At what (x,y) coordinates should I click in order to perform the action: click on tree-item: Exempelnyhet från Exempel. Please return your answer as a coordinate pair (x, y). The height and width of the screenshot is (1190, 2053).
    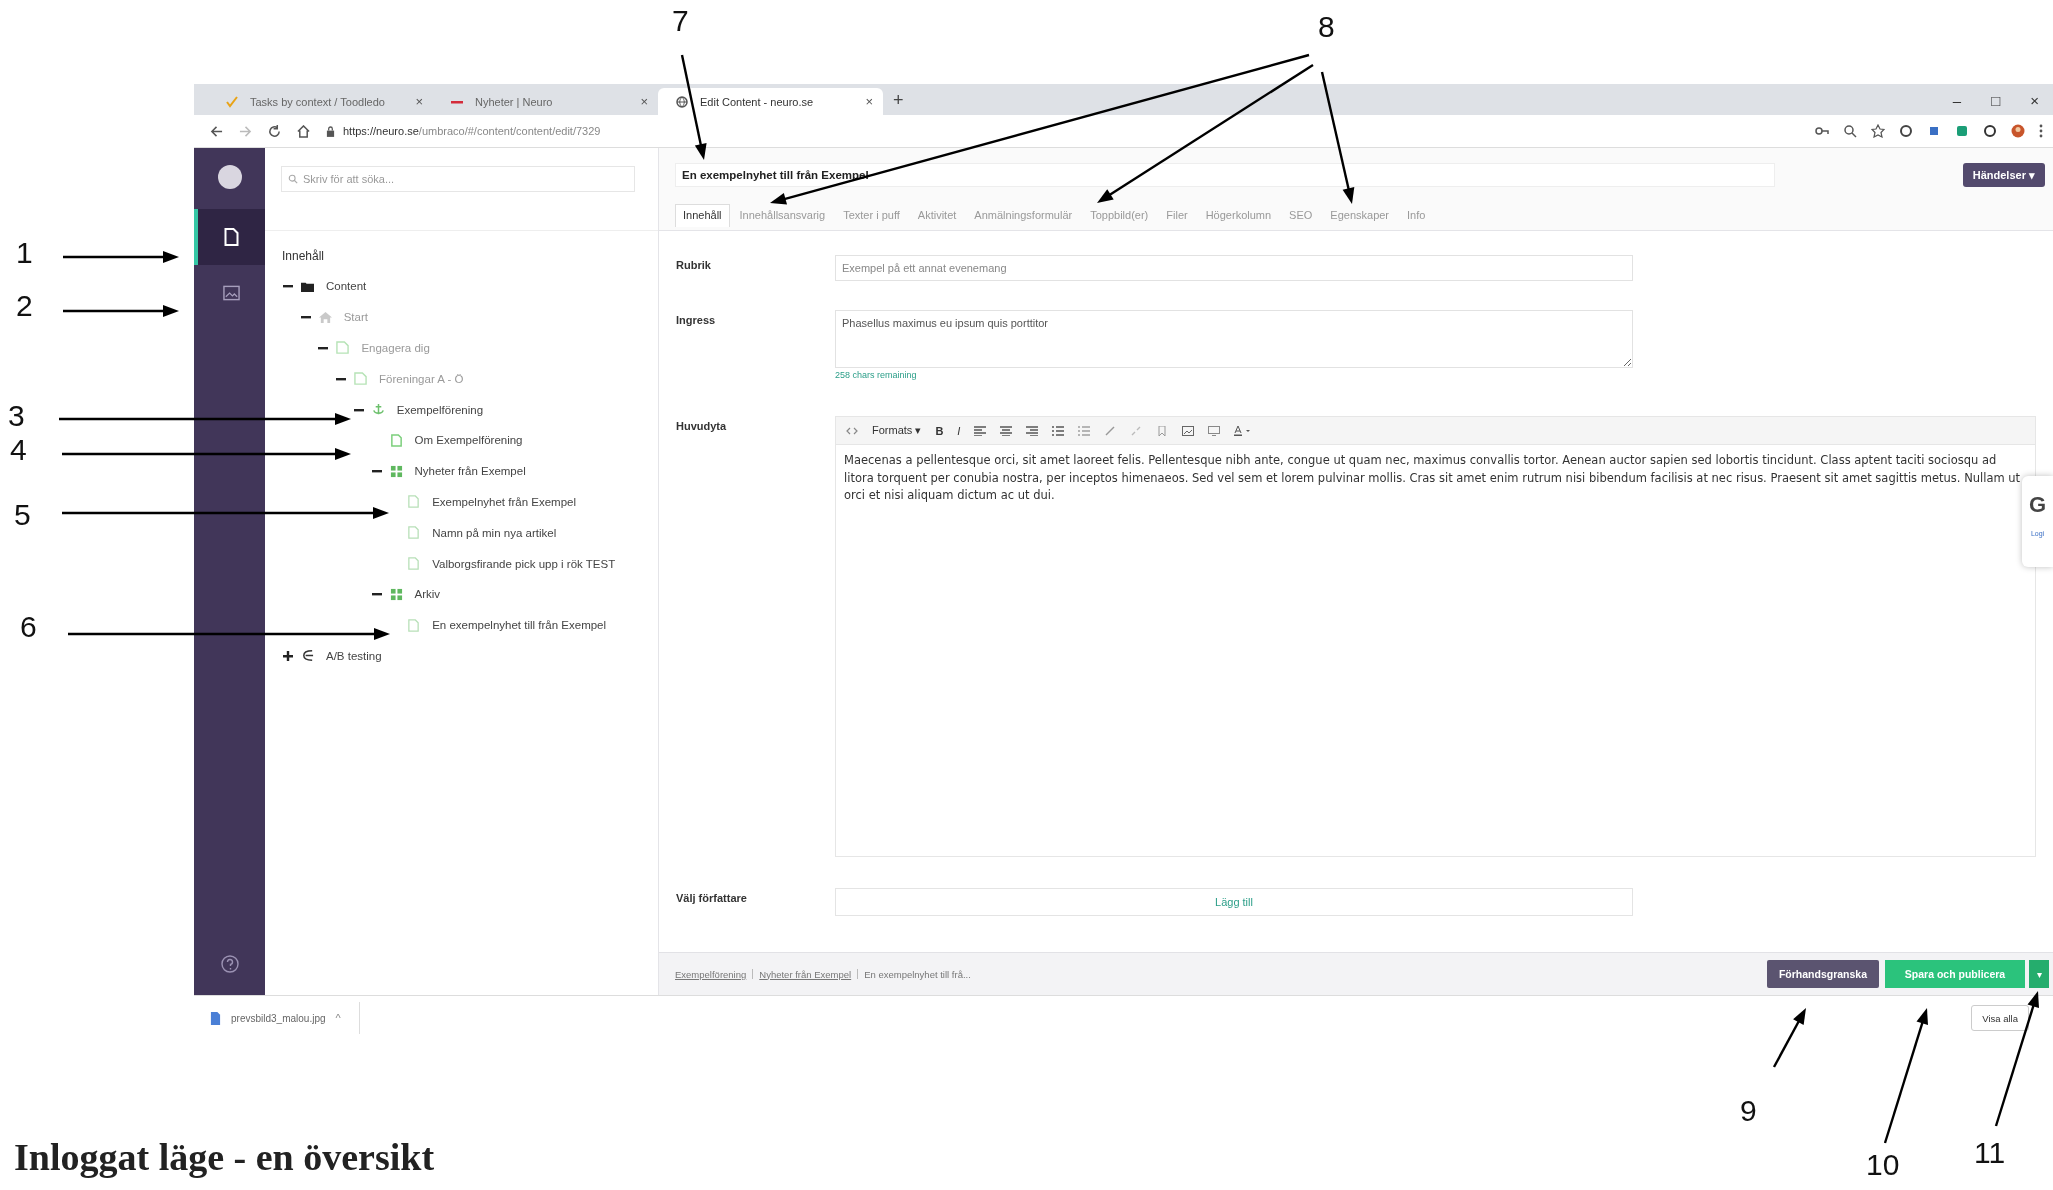
    Looking at the image, I should click on (504, 501).